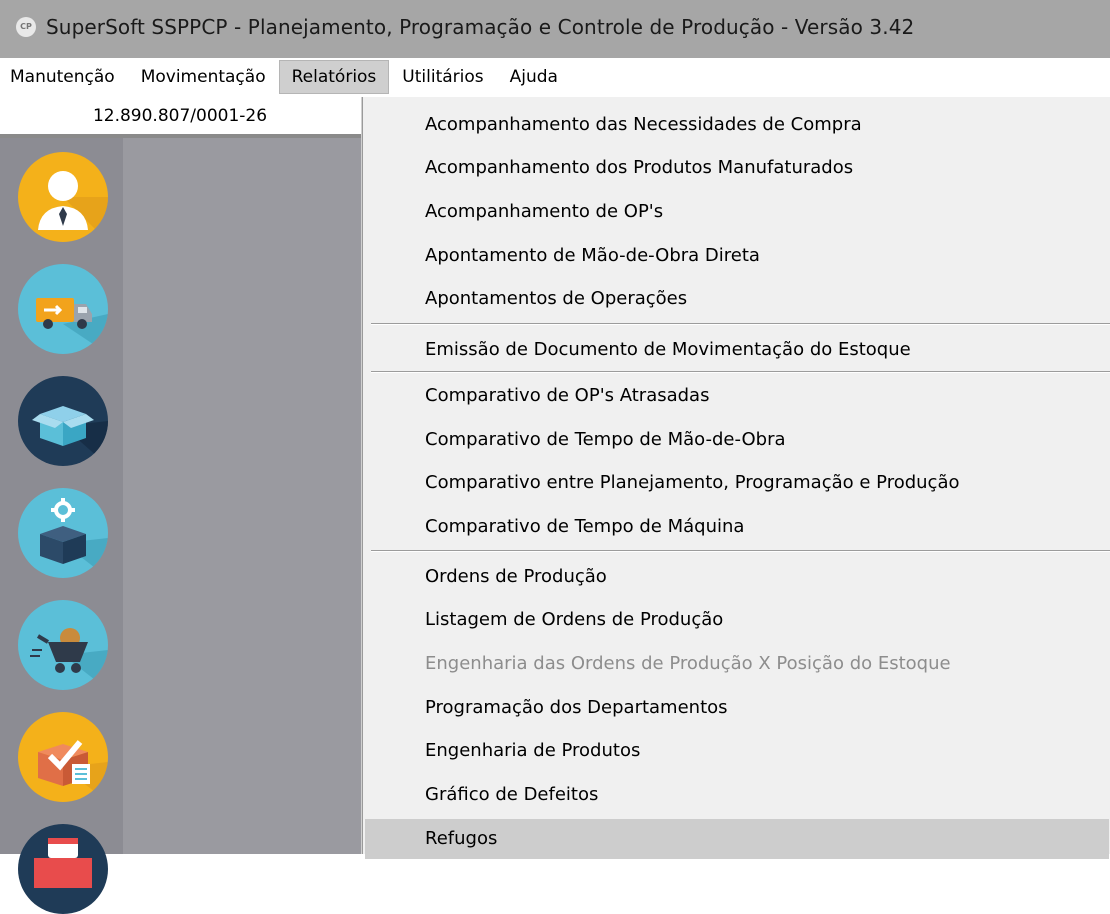  I want to click on checklist-box-icon, so click(63, 757).